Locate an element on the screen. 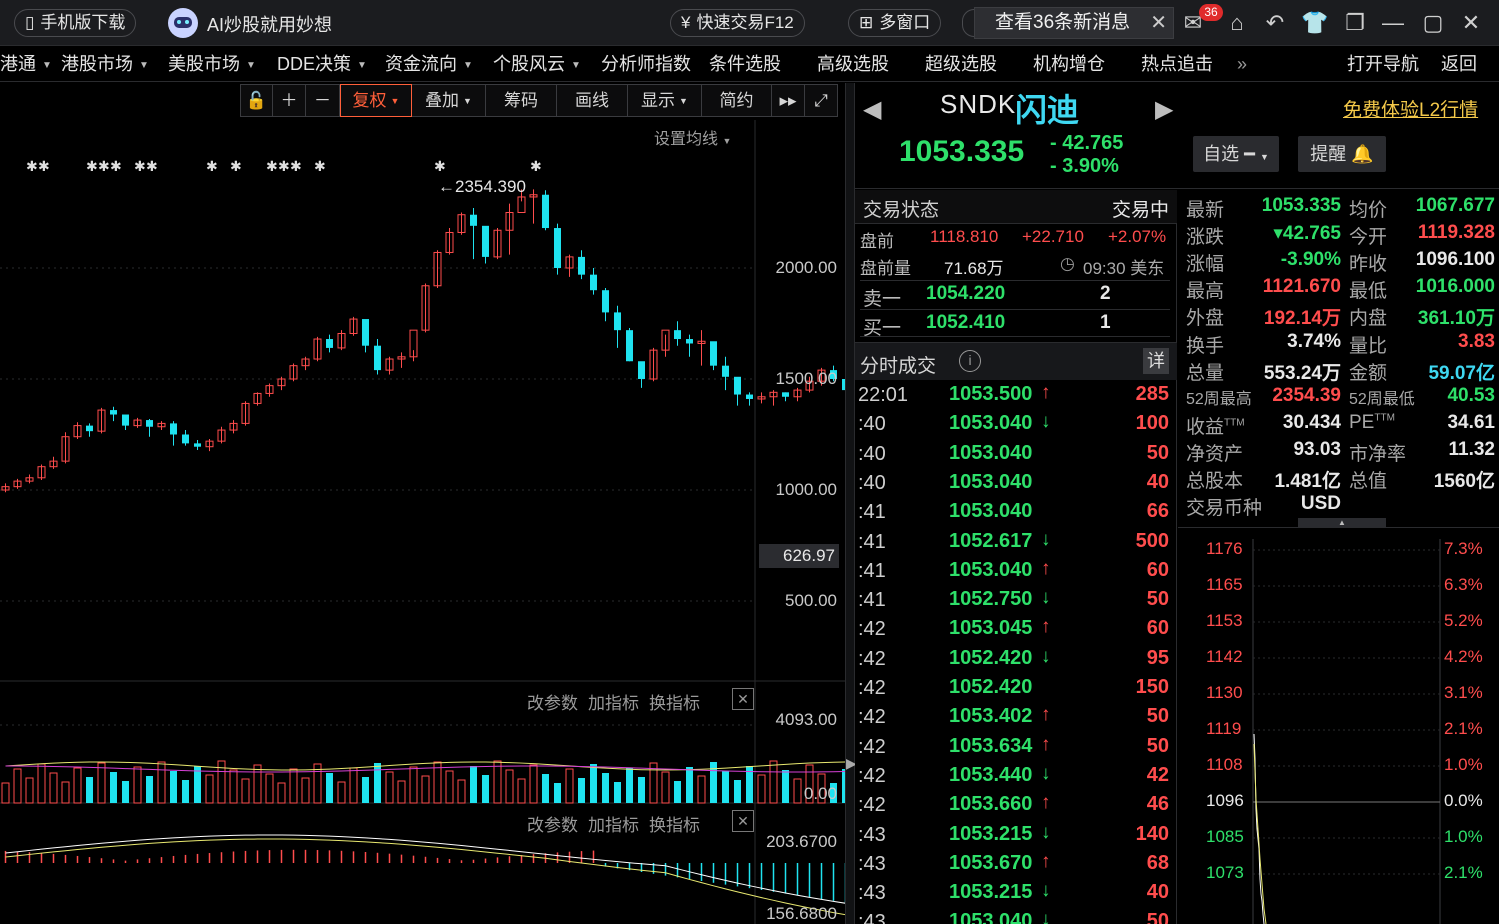 This screenshot has width=1499, height=924. zoom-in-icon: ＋ is located at coordinates (289, 100).